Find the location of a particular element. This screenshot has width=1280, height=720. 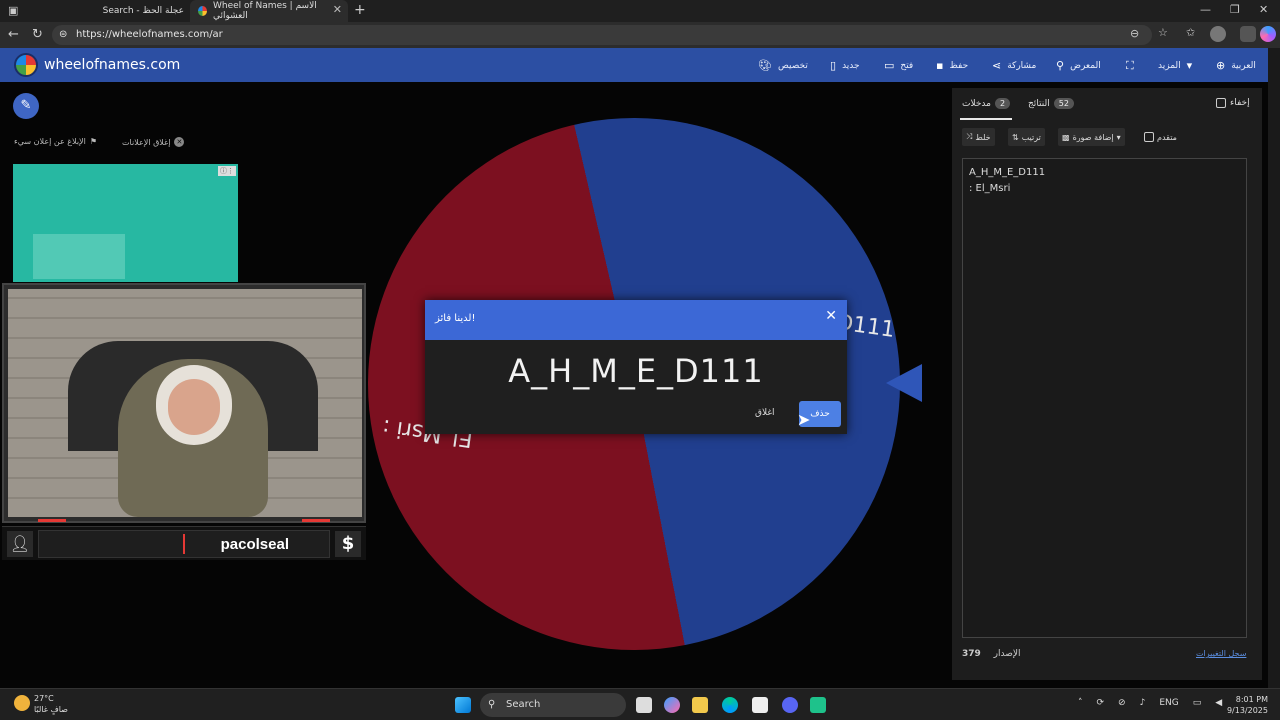

sort-button: ⇅ ترتيب is located at coordinates (1026, 137).